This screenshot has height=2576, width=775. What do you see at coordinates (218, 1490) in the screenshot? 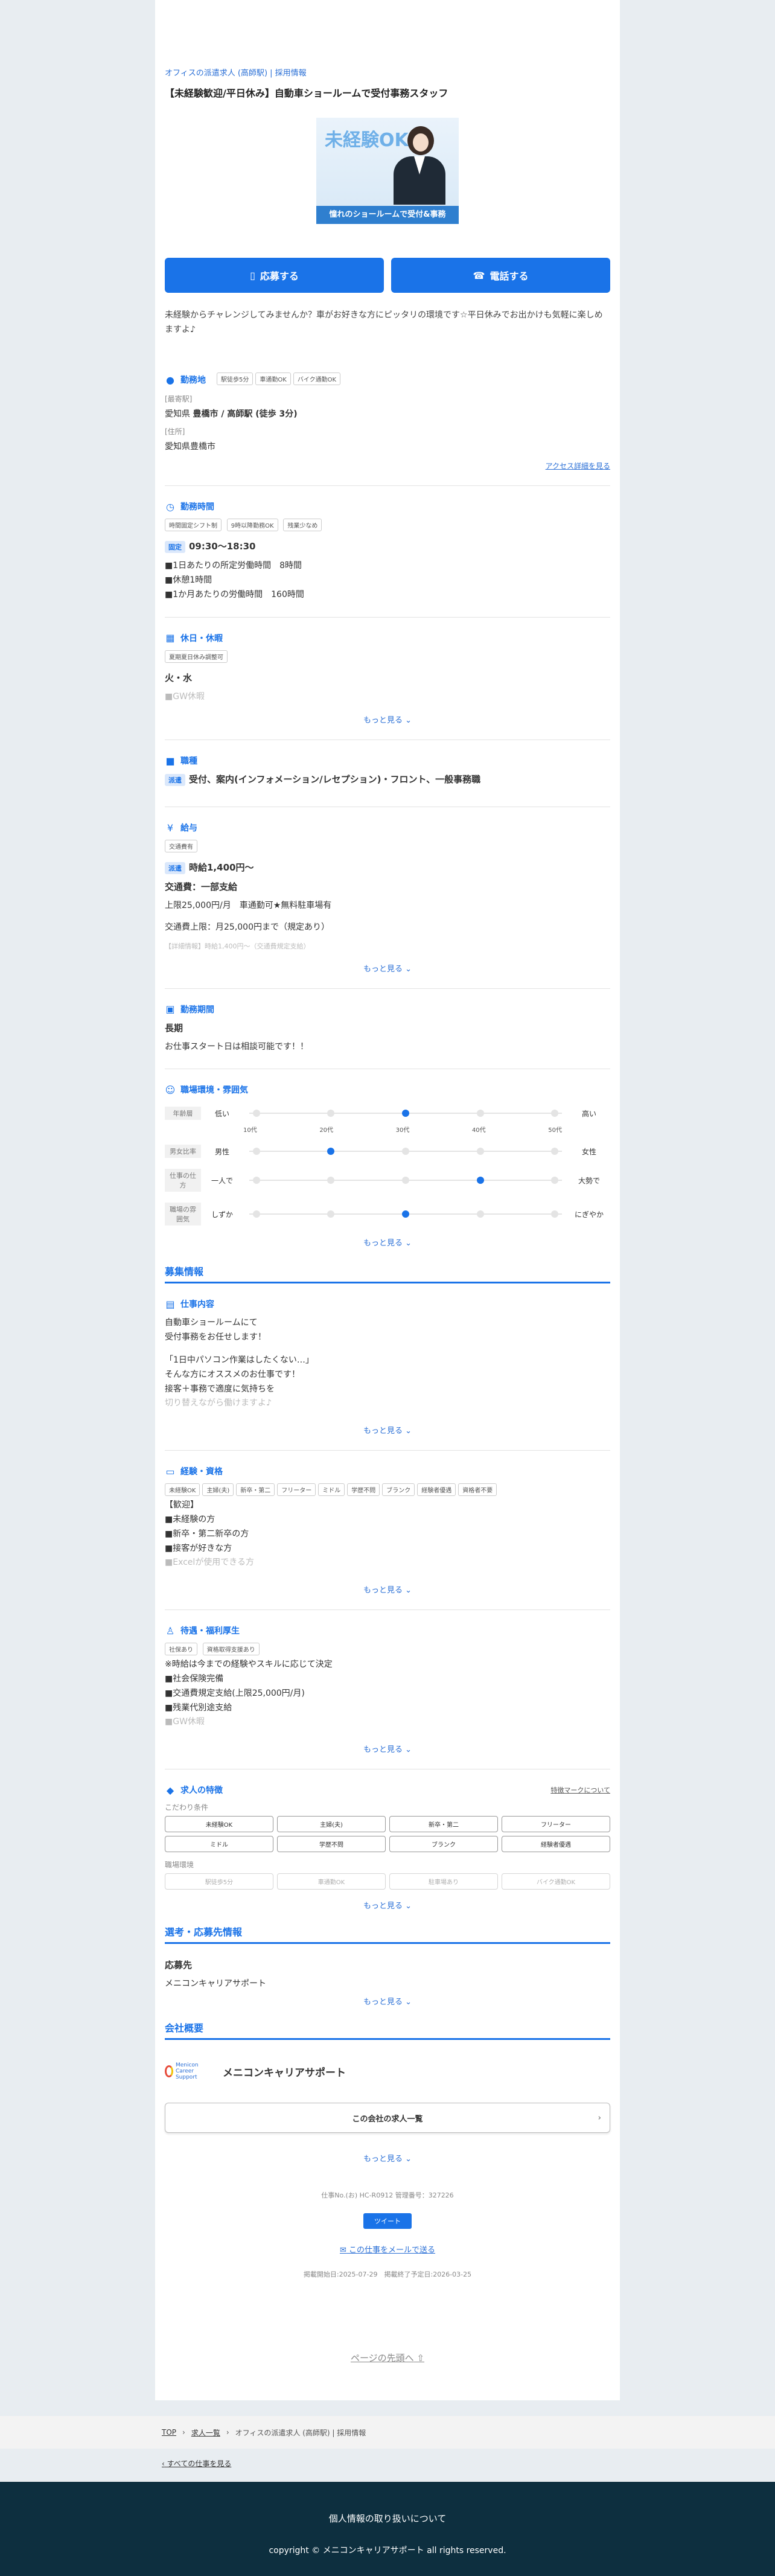
I see `tag: 主婦(夫)` at bounding box center [218, 1490].